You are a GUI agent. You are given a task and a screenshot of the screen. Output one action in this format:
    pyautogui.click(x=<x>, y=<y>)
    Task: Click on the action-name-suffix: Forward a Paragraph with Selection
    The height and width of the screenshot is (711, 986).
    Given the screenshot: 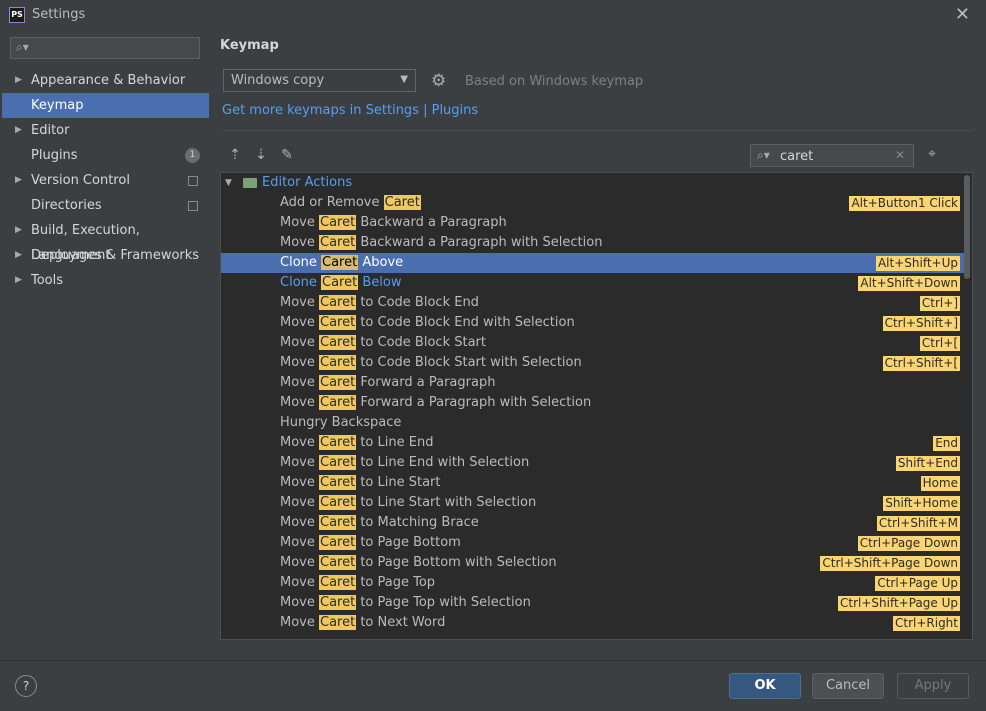 What is the action you would take?
    pyautogui.click(x=474, y=402)
    